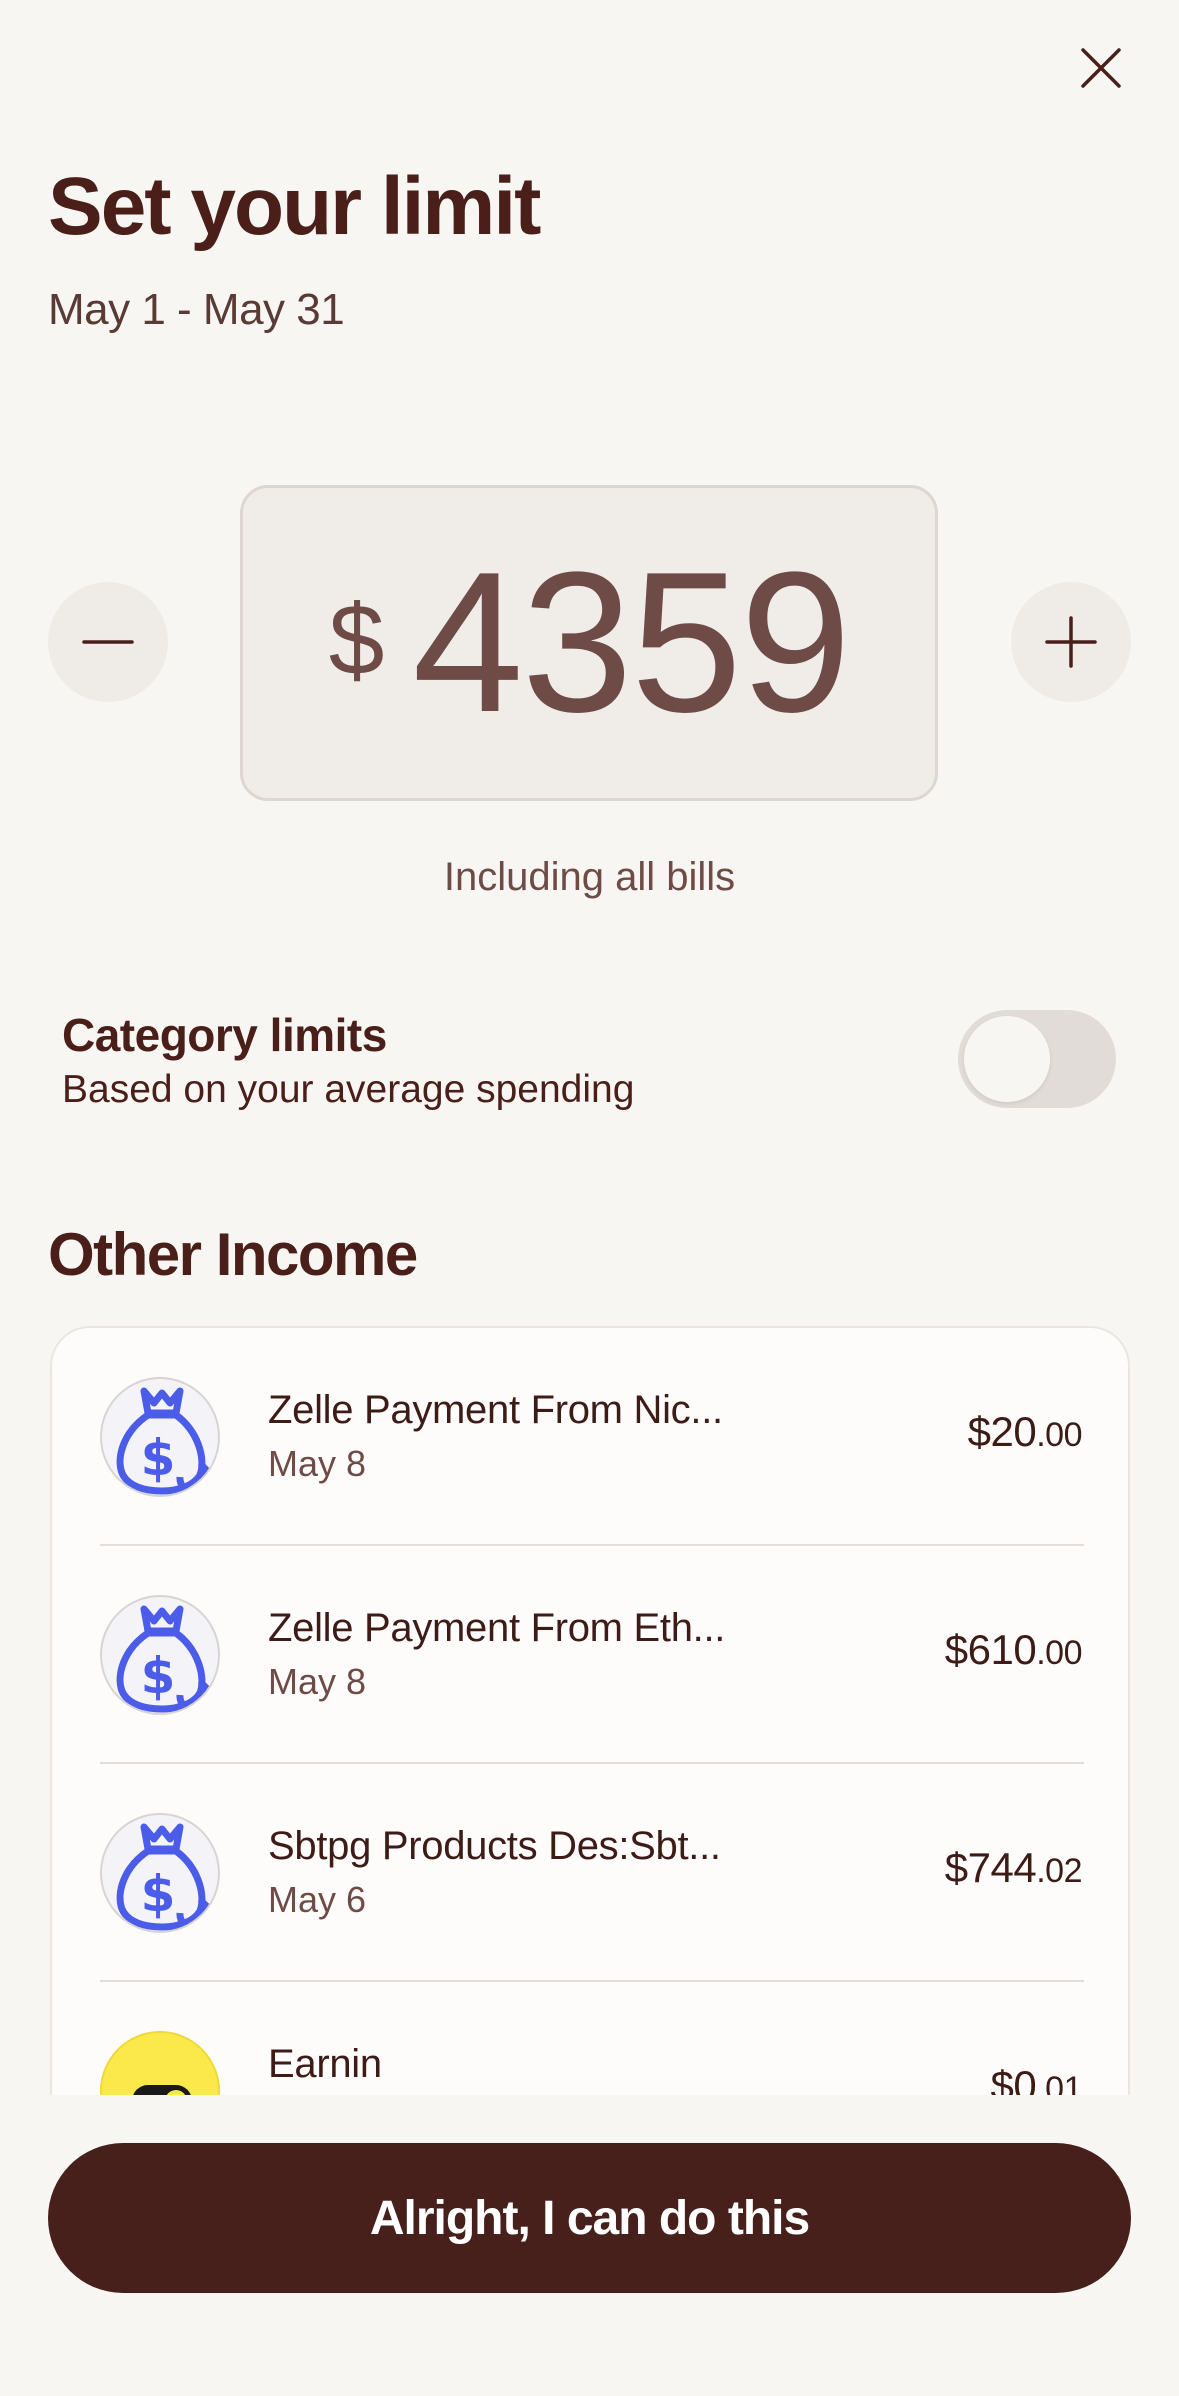 The image size is (1179, 2396). I want to click on close-icon, so click(1101, 68).